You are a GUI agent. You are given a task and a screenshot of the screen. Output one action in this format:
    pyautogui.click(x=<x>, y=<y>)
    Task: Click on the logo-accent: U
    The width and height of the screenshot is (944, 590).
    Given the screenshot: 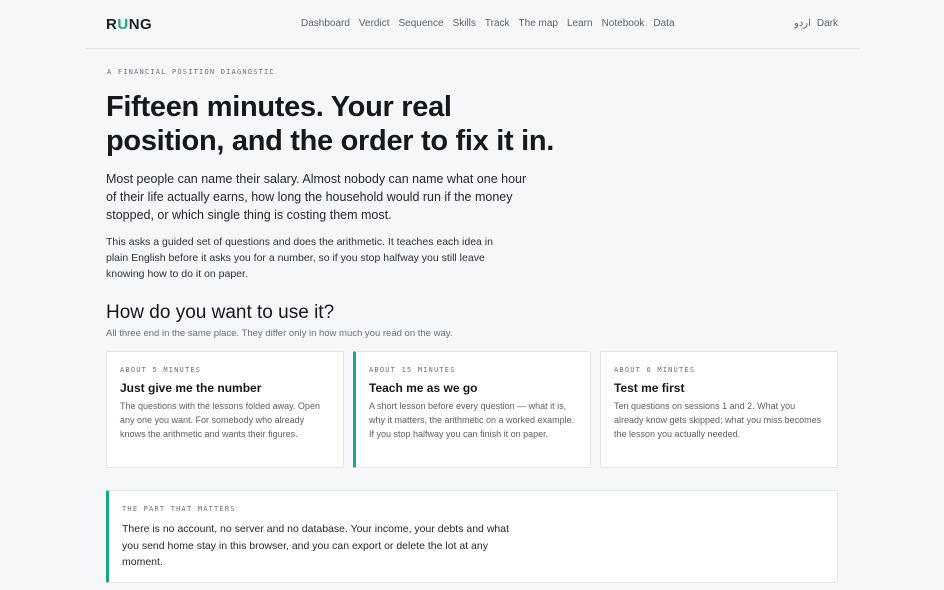 What is the action you would take?
    pyautogui.click(x=123, y=24)
    